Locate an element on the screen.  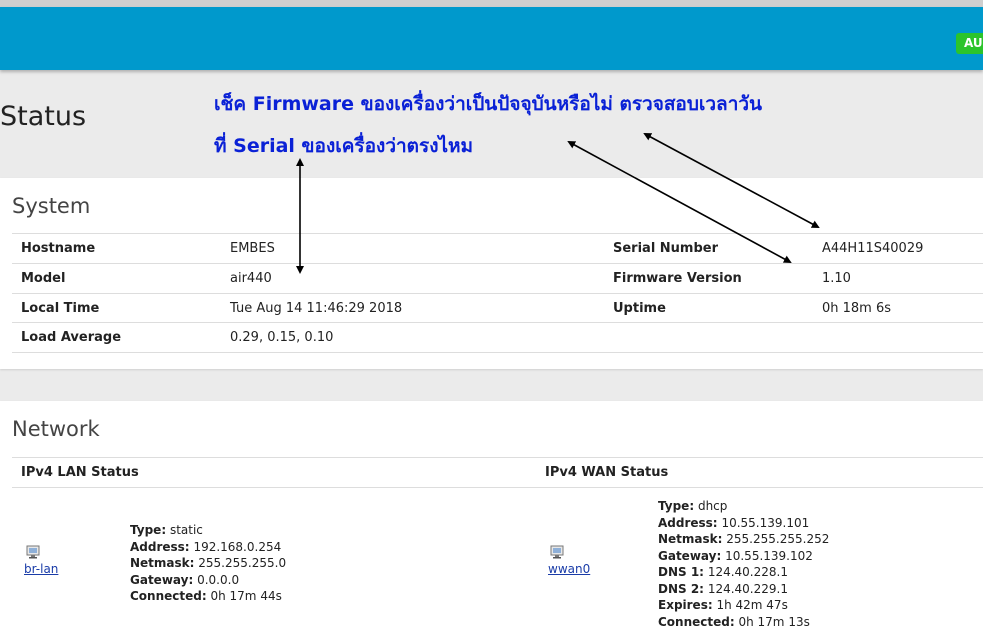
lan-field: Gateway: 0.0.0.0 is located at coordinates (185, 579).